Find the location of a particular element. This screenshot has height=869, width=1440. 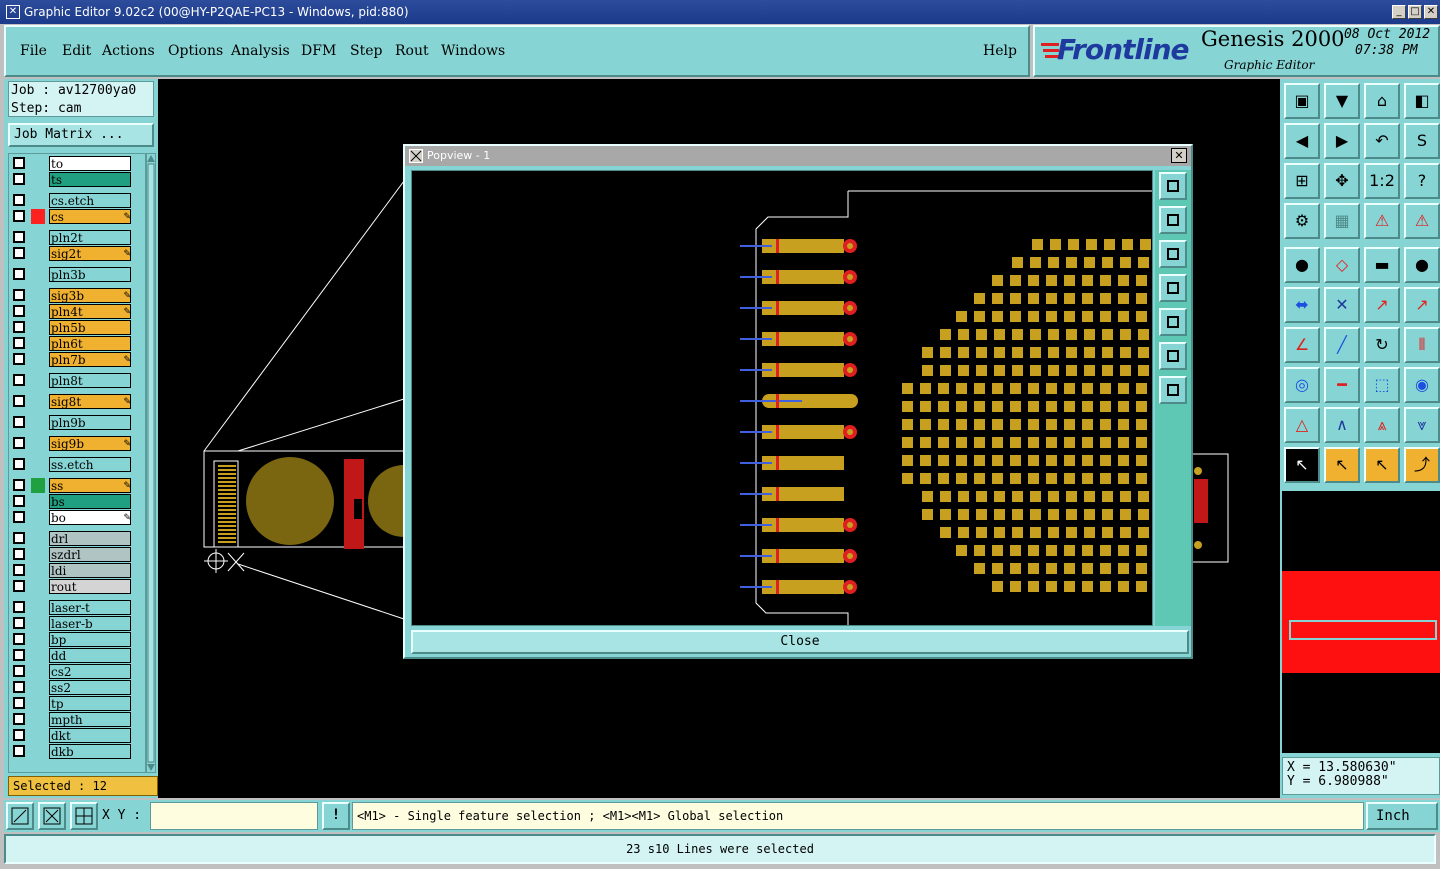

layer-label: szdrl is located at coordinates (90, 554).